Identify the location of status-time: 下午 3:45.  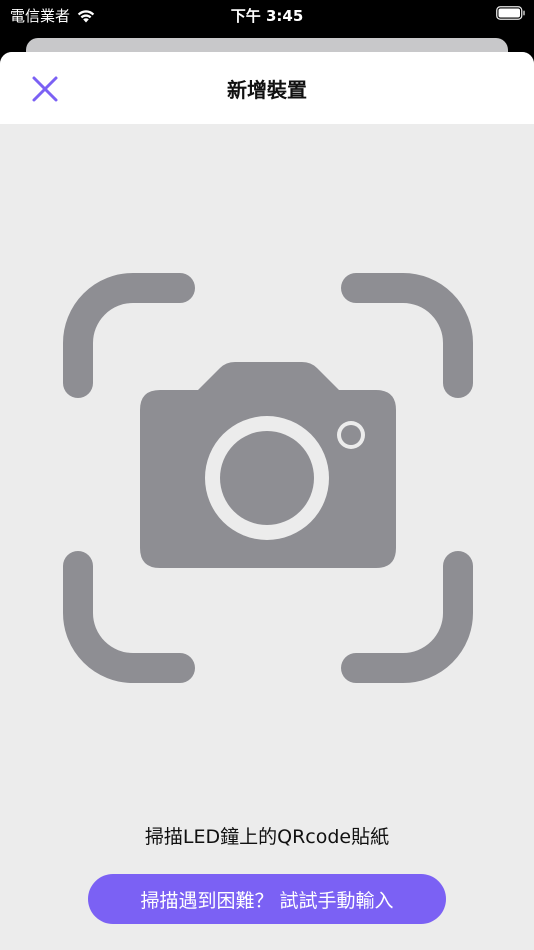
(267, 16).